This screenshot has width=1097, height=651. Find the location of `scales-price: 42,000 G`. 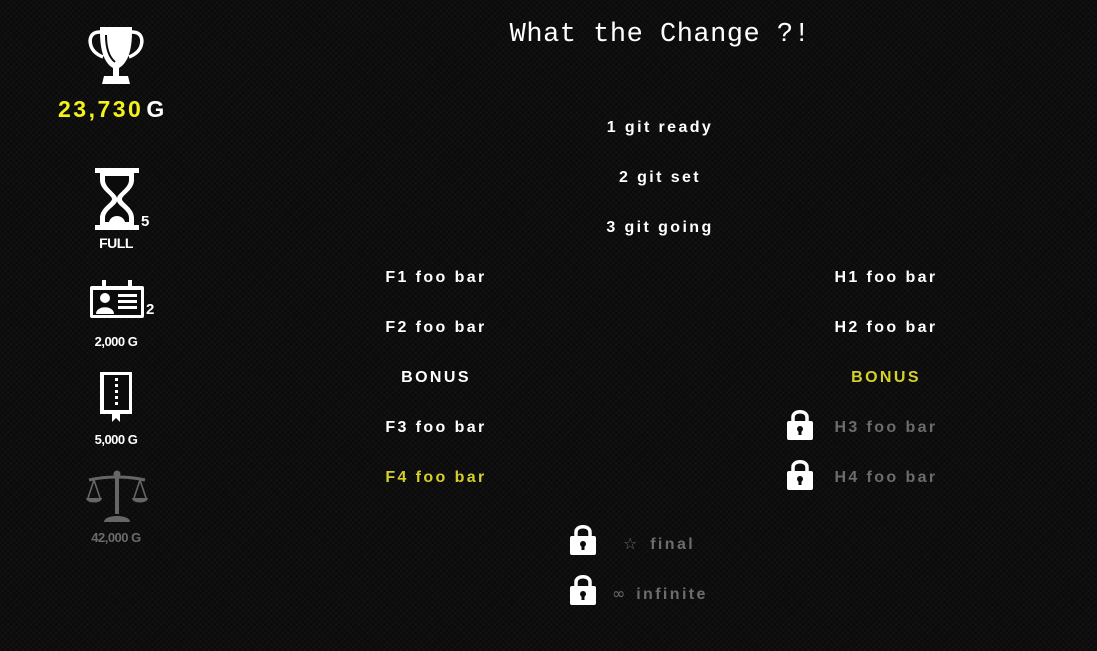

scales-price: 42,000 G is located at coordinates (116, 537).